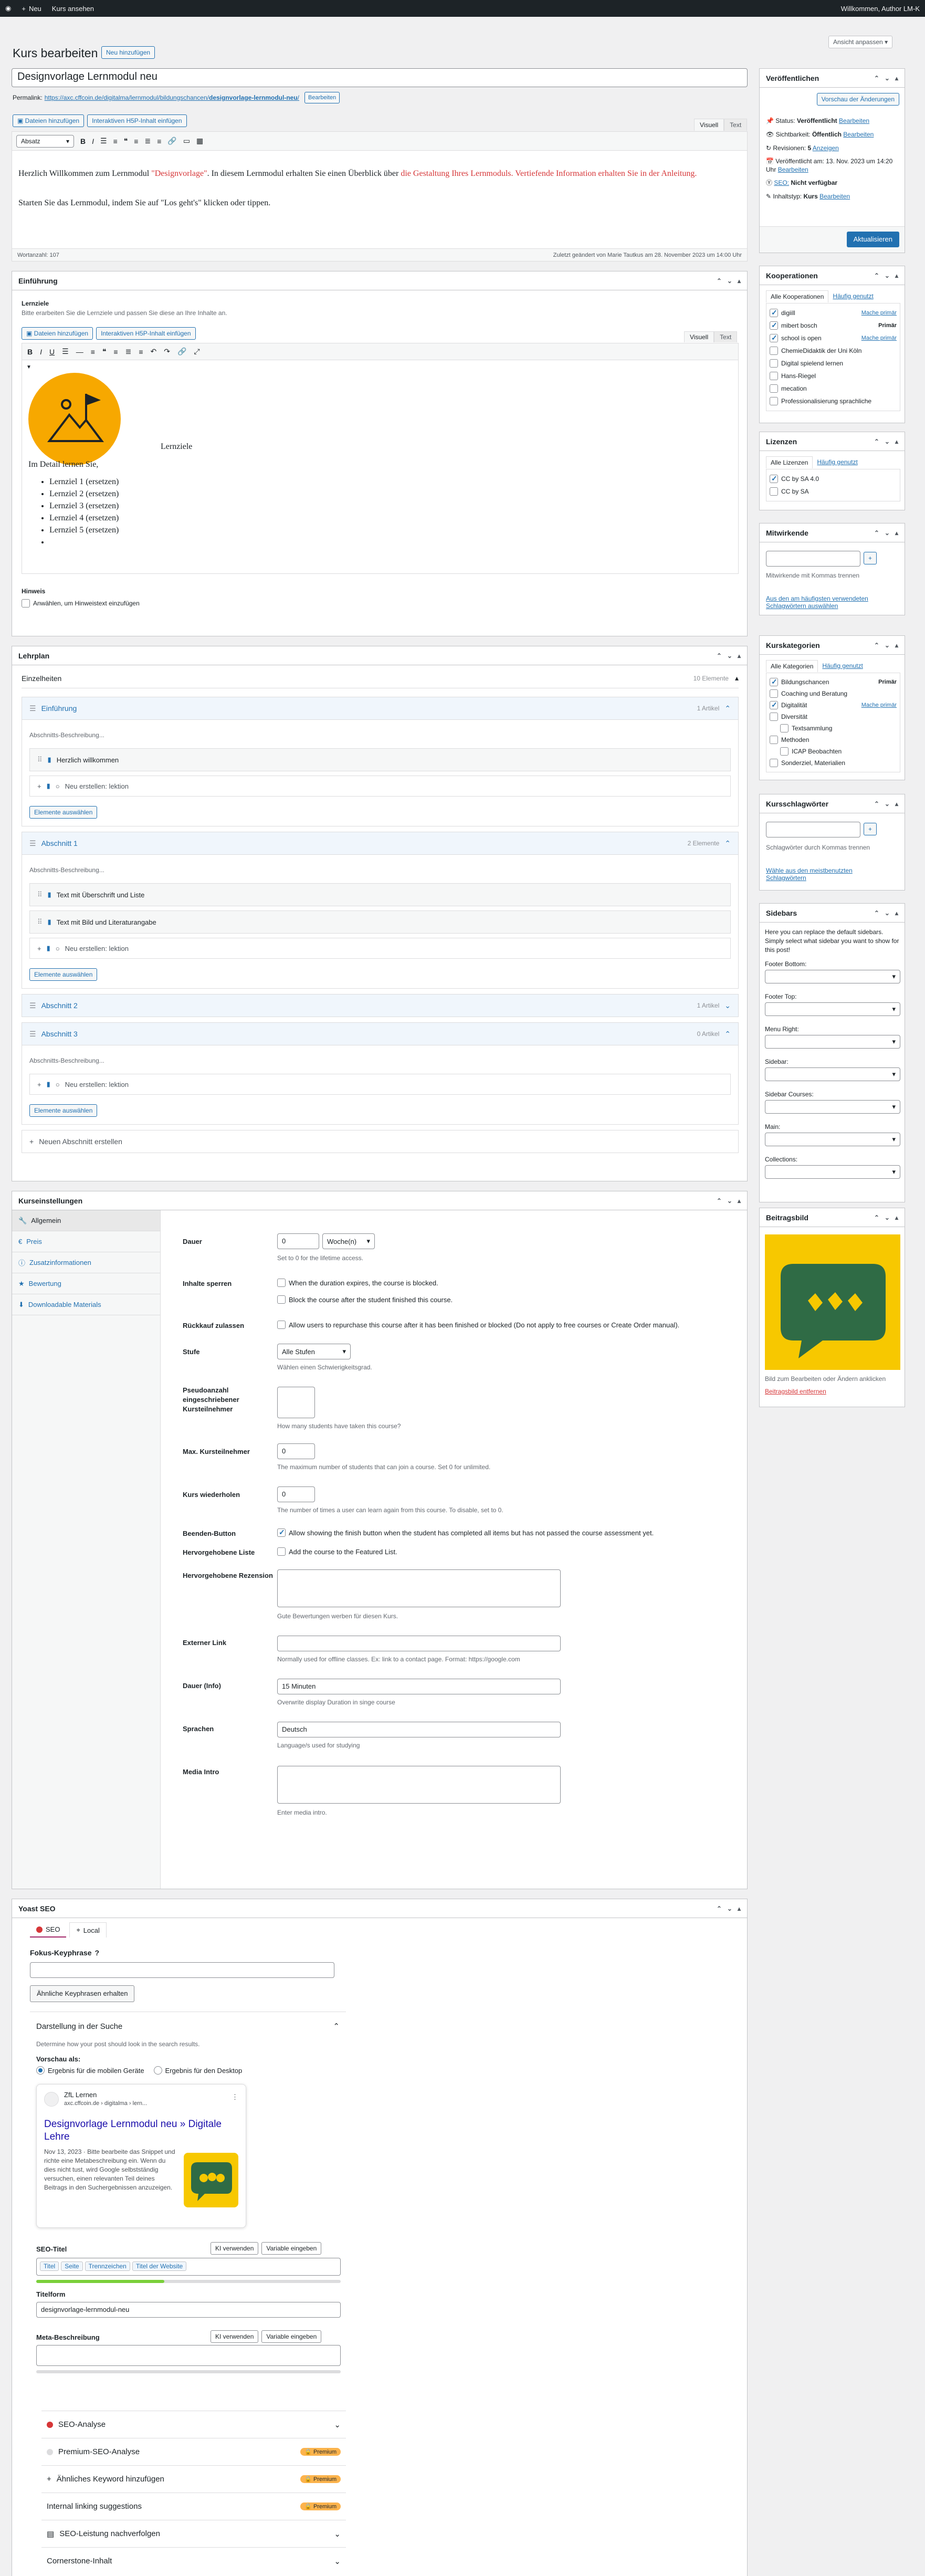 This screenshot has width=925, height=2576. I want to click on license-checkbox, so click(774, 478).